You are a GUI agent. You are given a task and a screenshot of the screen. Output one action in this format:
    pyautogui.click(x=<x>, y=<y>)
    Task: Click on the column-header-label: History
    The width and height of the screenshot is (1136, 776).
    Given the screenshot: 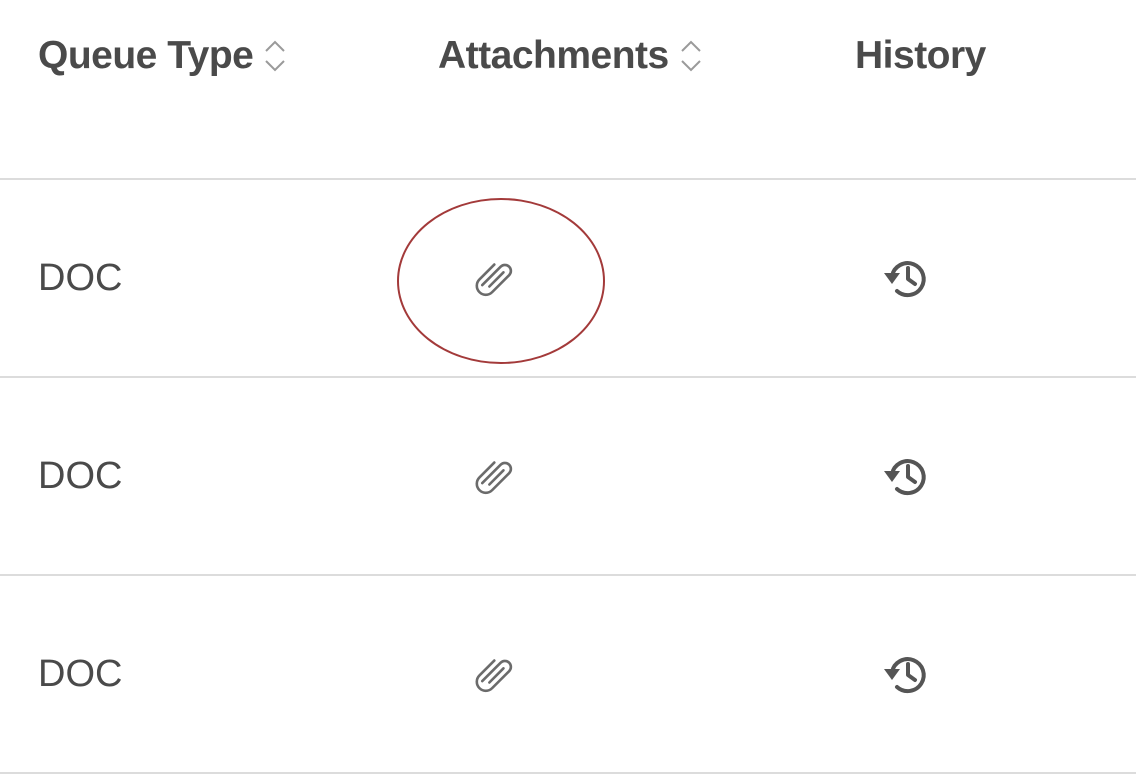 What is the action you would take?
    pyautogui.click(x=920, y=55)
    